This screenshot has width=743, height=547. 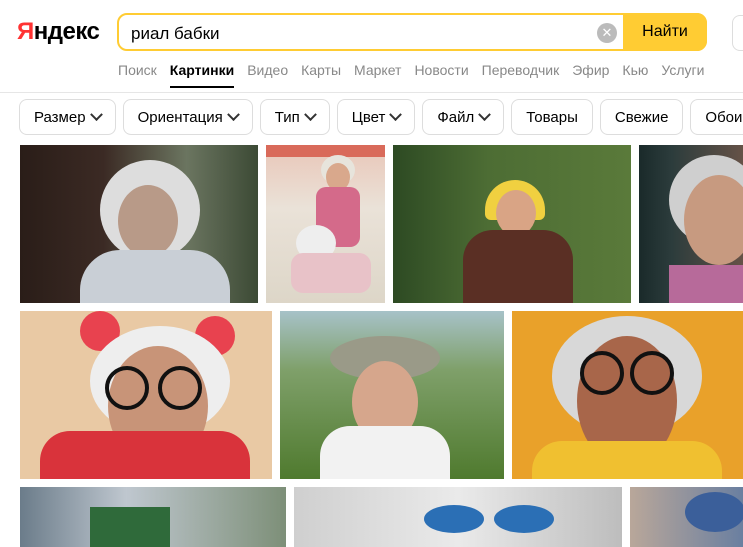 I want to click on filter-size: Размер, so click(x=67, y=117).